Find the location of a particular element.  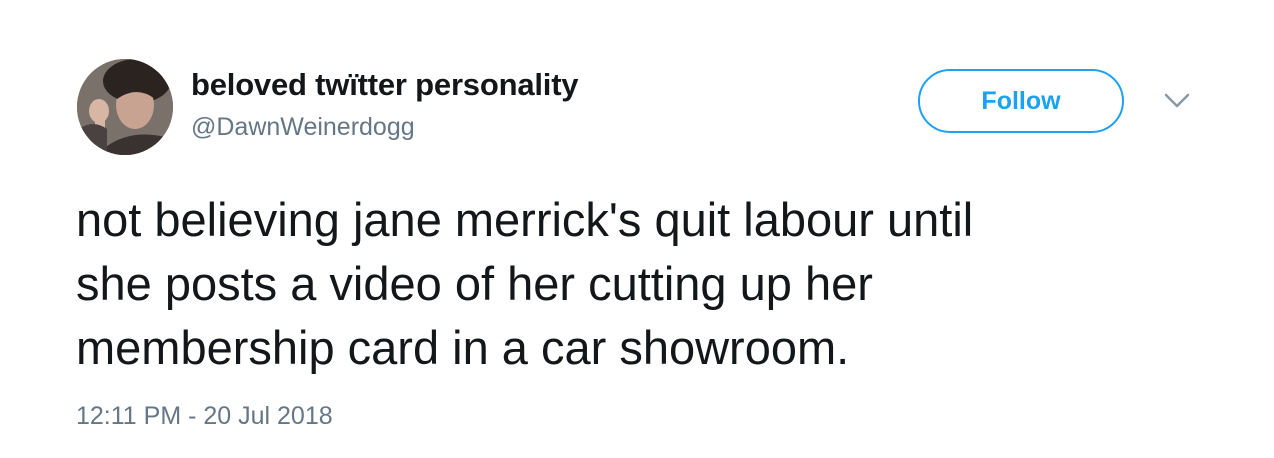

follow-button: Follow is located at coordinates (1021, 101).